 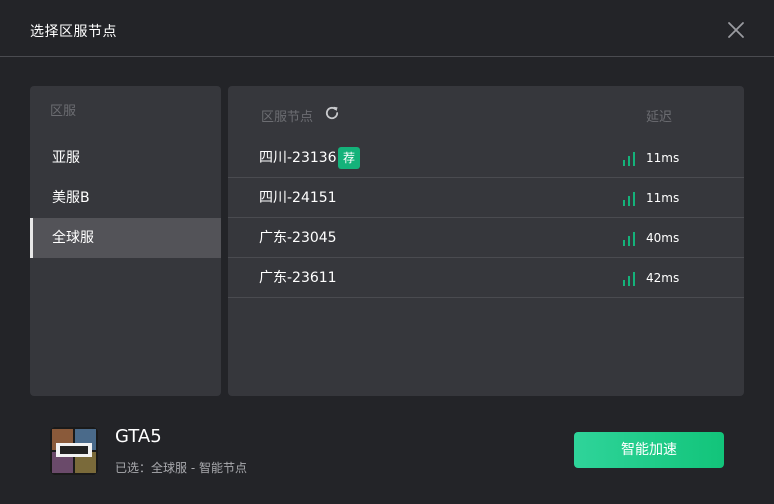 What do you see at coordinates (125, 198) in the screenshot?
I see `region-item-us-b: 美服B` at bounding box center [125, 198].